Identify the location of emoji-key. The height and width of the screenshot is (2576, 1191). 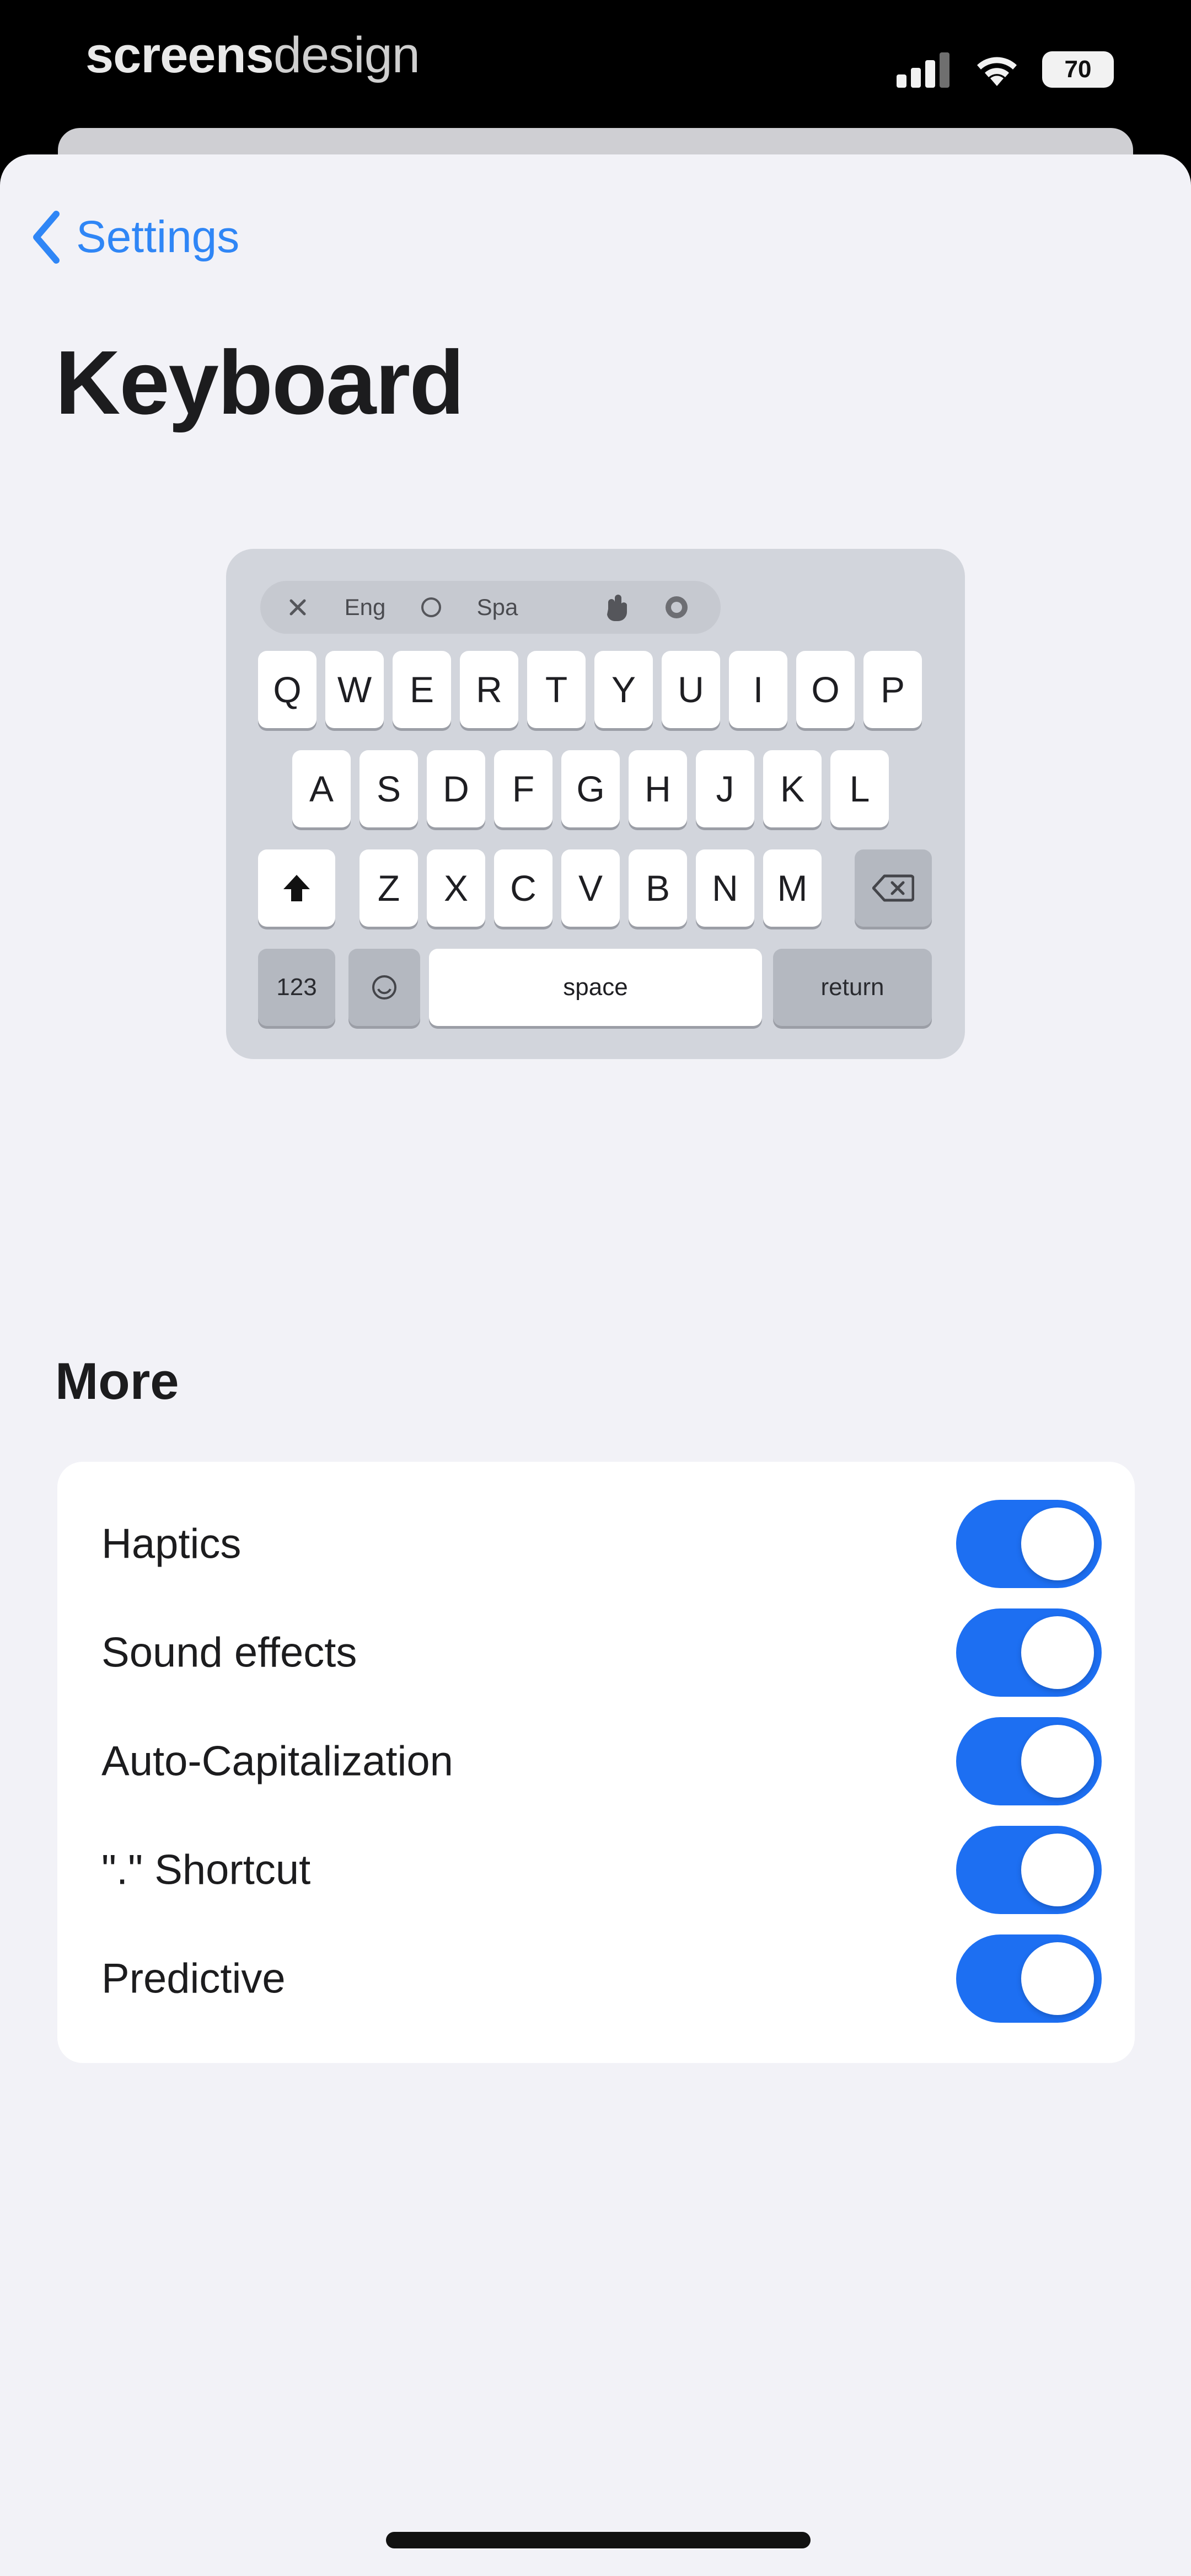
(384, 987).